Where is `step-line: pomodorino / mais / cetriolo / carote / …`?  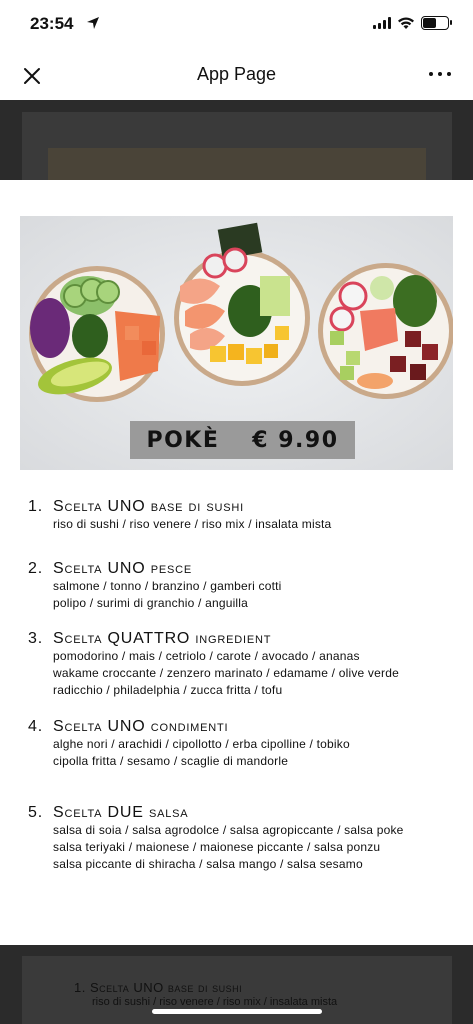 step-line: pomodorino / mais / cetriolo / carote / … is located at coordinates (206, 656).